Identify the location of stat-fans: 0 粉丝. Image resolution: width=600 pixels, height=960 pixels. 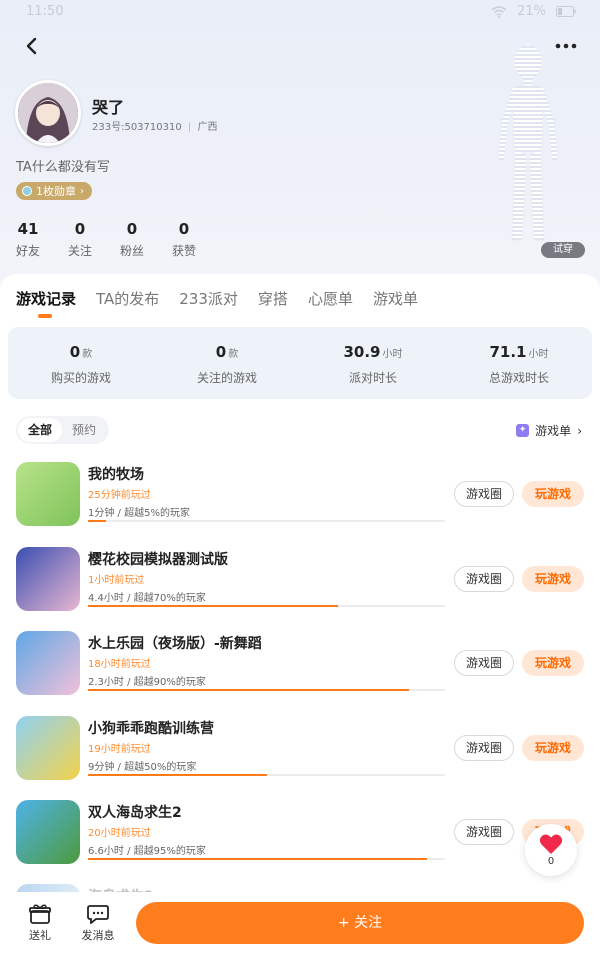
(132, 239).